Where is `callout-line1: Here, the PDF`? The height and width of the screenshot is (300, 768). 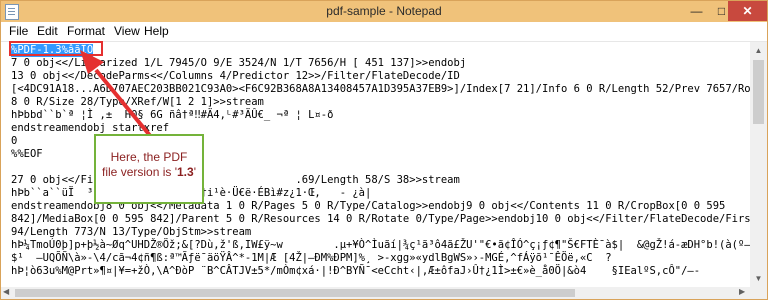 callout-line1: Here, the PDF is located at coordinates (149, 157).